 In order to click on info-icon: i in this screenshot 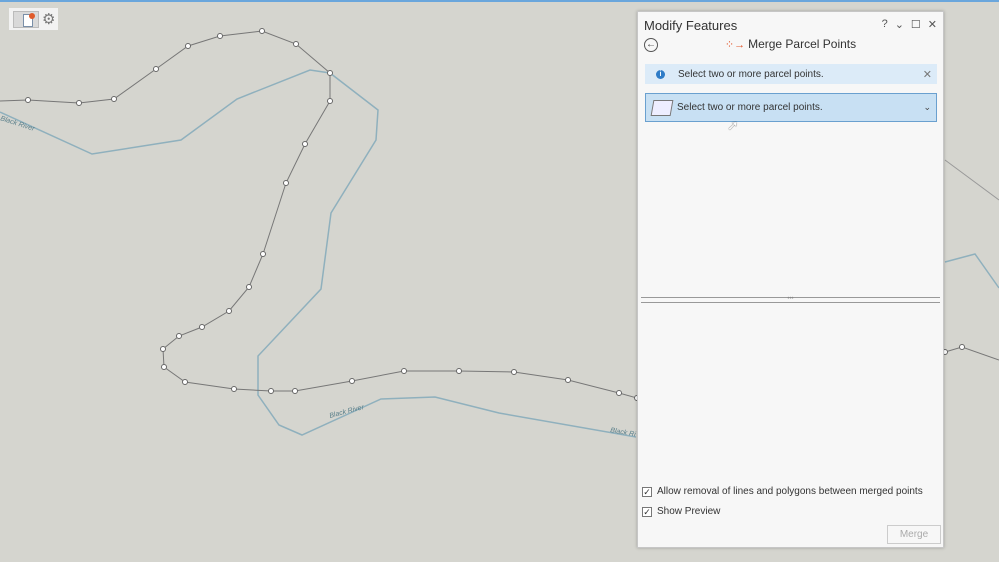, I will do `click(660, 74)`.